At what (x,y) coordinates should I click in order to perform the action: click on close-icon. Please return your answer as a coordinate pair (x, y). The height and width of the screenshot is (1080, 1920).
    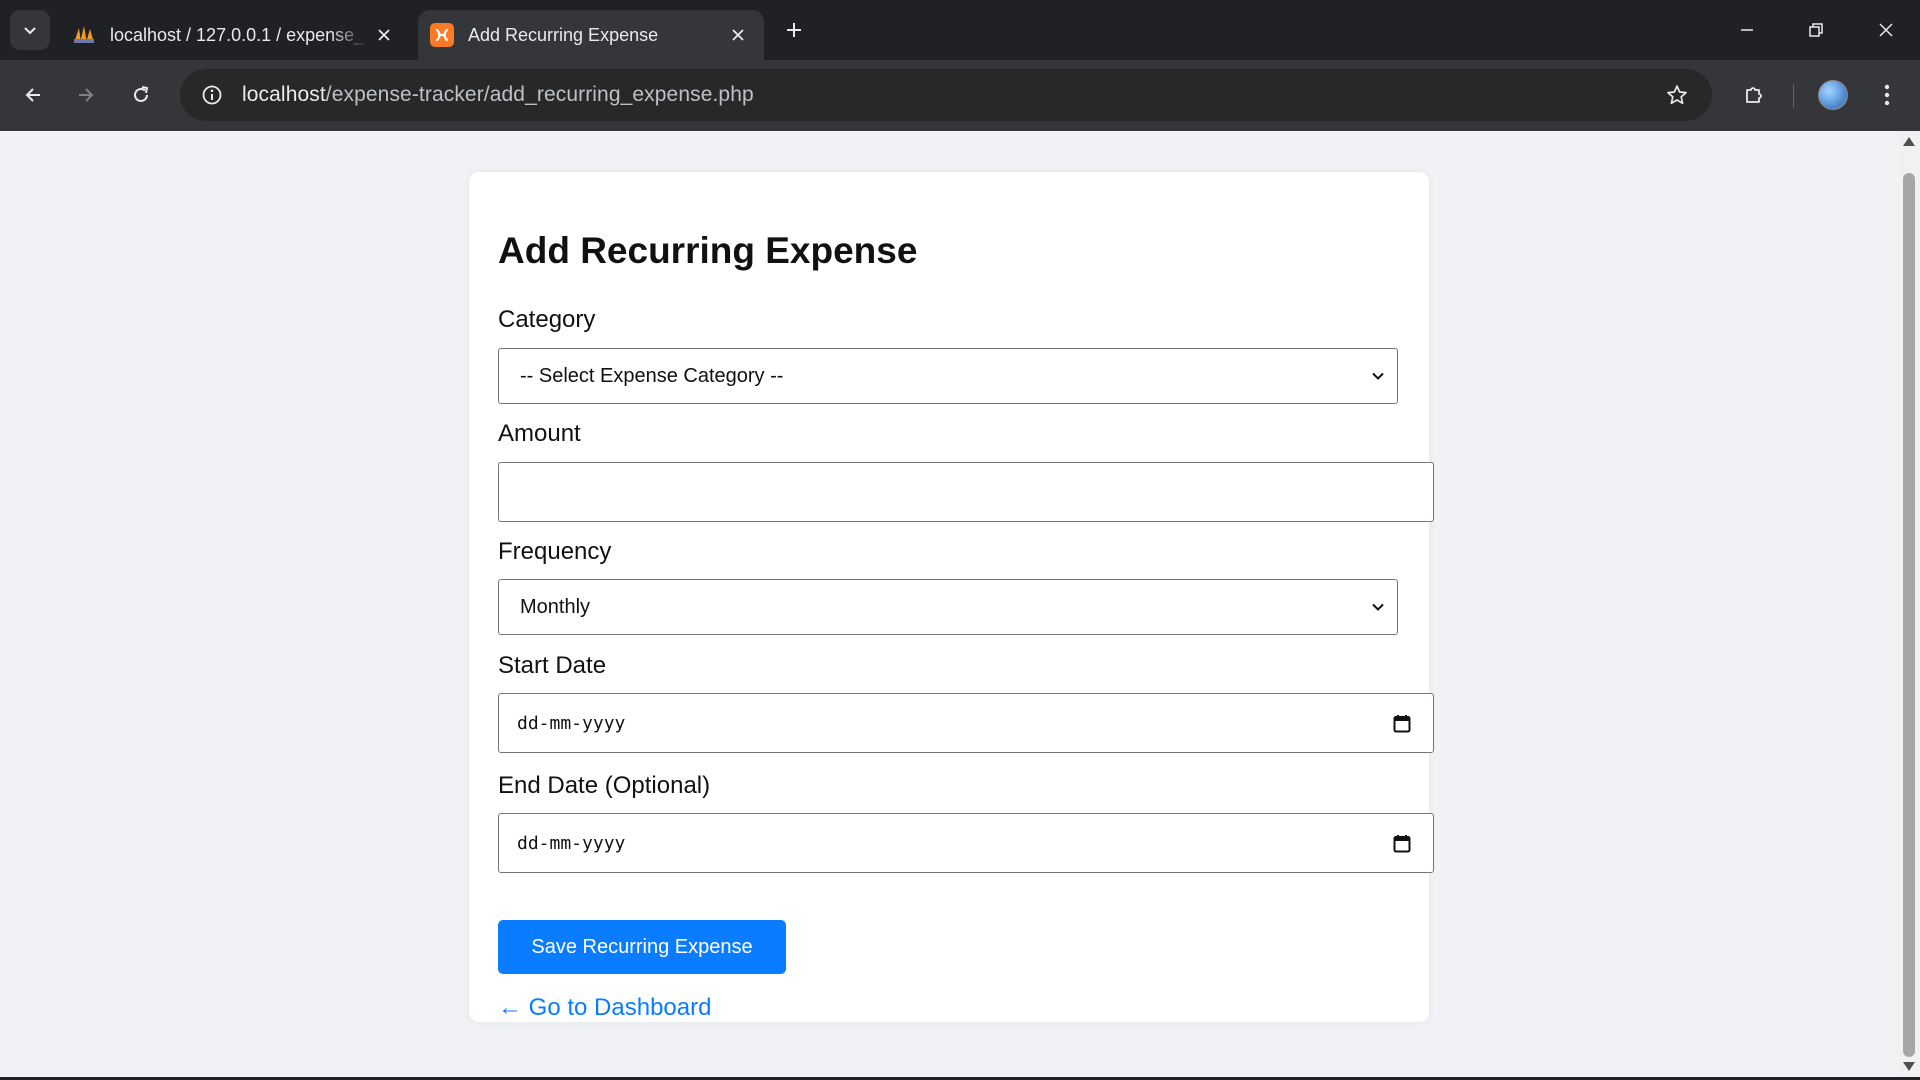
    Looking at the image, I should click on (1886, 30).